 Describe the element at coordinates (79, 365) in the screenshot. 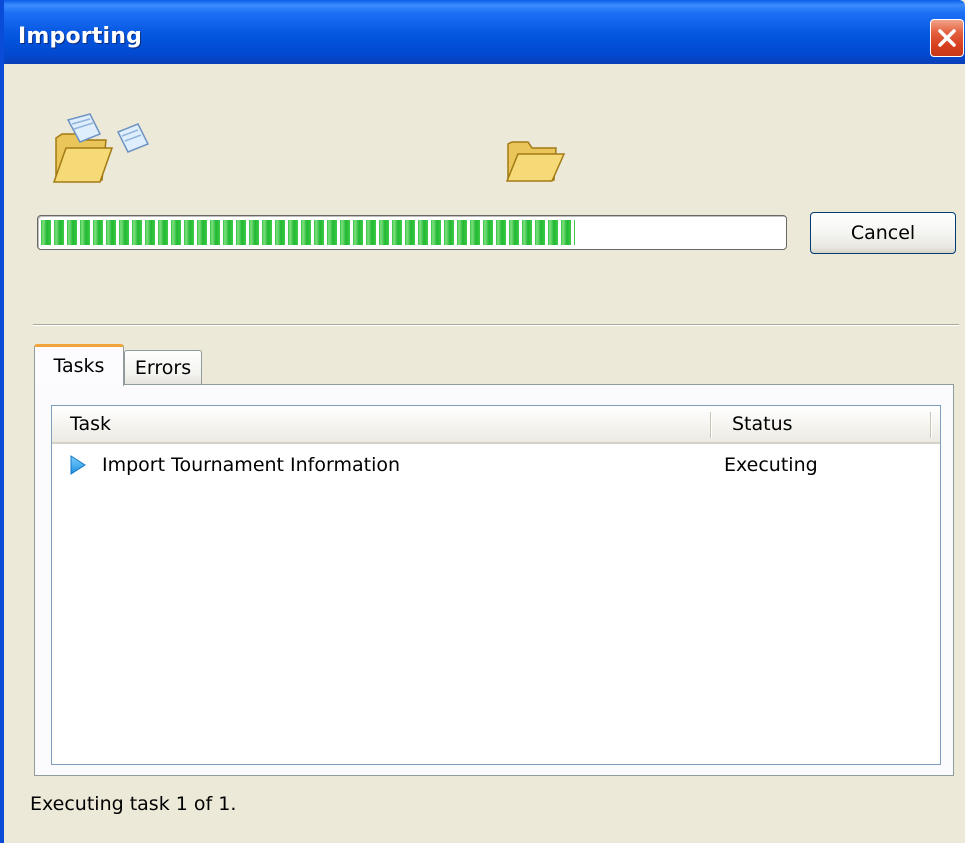

I see `tab-tasks: Tasks` at that location.